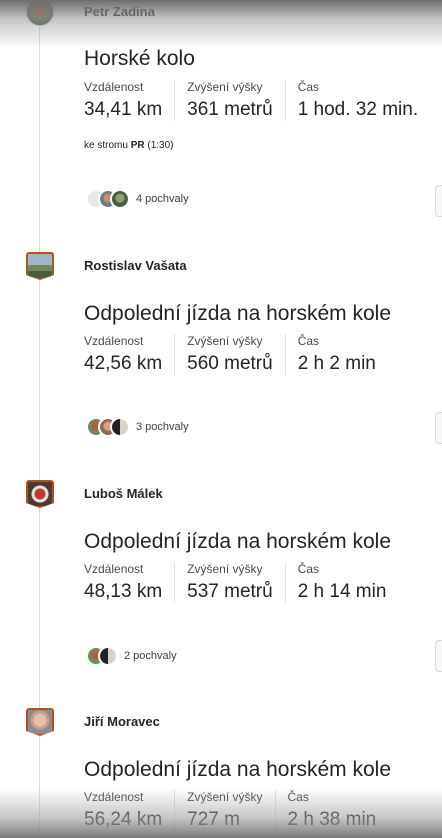  I want to click on athlete-name: Rostislav Vašata, so click(135, 265).